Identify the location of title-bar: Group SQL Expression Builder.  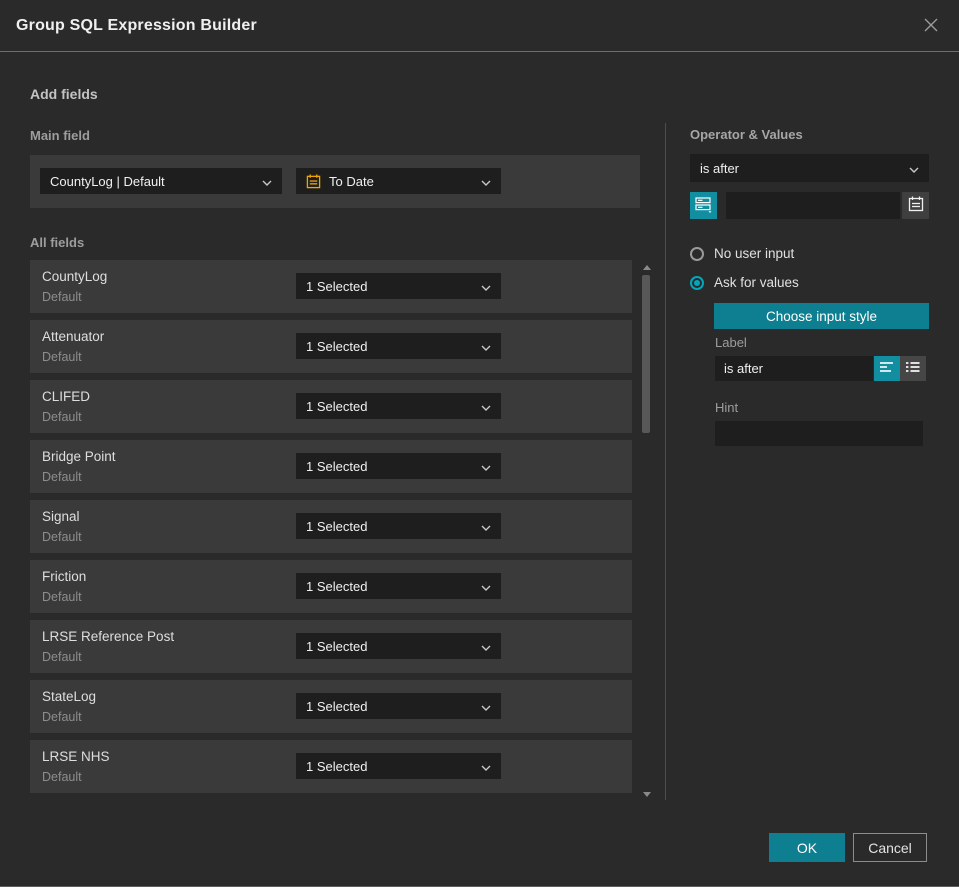
(479, 26).